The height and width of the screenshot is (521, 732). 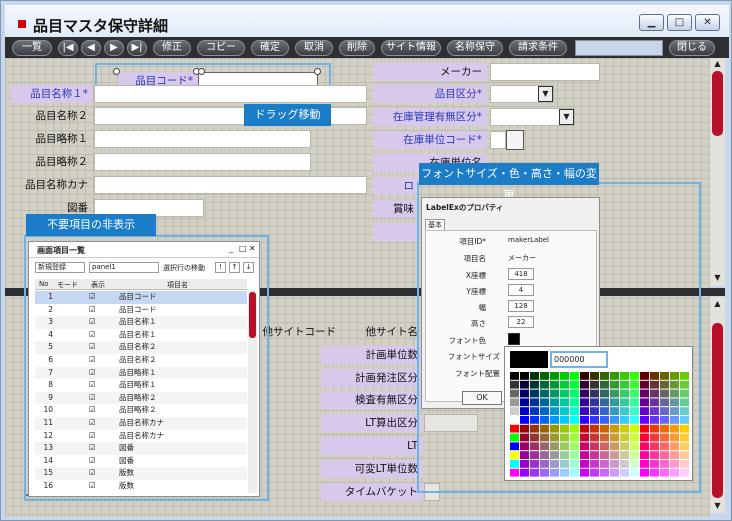 What do you see at coordinates (252, 315) in the screenshot?
I see `list-scroll-thumb` at bounding box center [252, 315].